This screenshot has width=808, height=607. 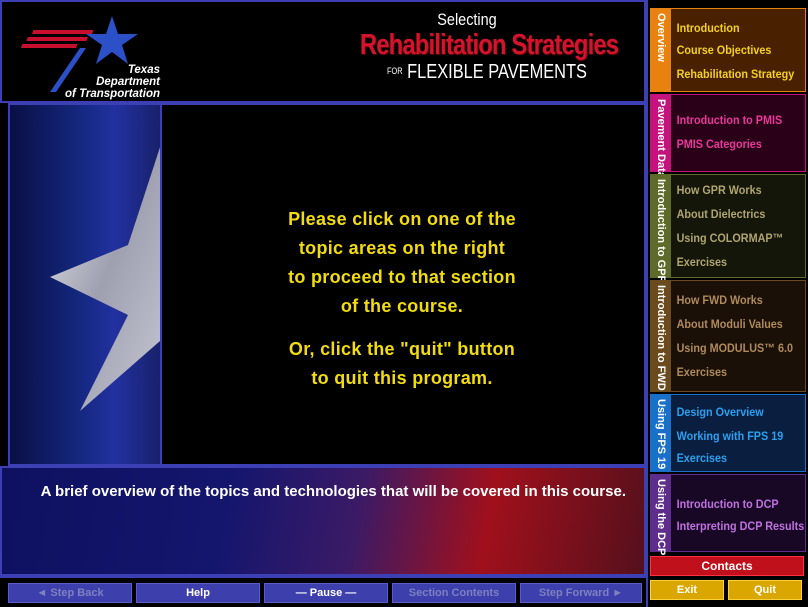 I want to click on menu-item-introduction-to-dcp: Introduction to DCP, so click(x=727, y=504).